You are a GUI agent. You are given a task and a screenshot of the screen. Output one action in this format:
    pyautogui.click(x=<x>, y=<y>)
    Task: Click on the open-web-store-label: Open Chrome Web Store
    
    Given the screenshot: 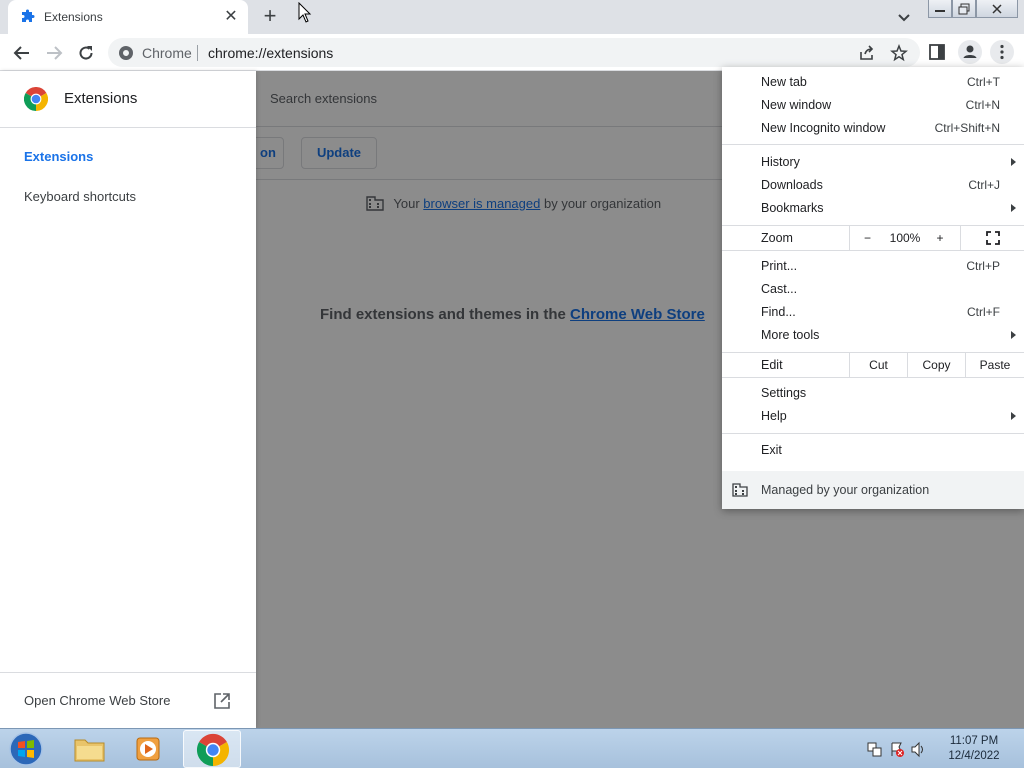 What is the action you would take?
    pyautogui.click(x=97, y=700)
    